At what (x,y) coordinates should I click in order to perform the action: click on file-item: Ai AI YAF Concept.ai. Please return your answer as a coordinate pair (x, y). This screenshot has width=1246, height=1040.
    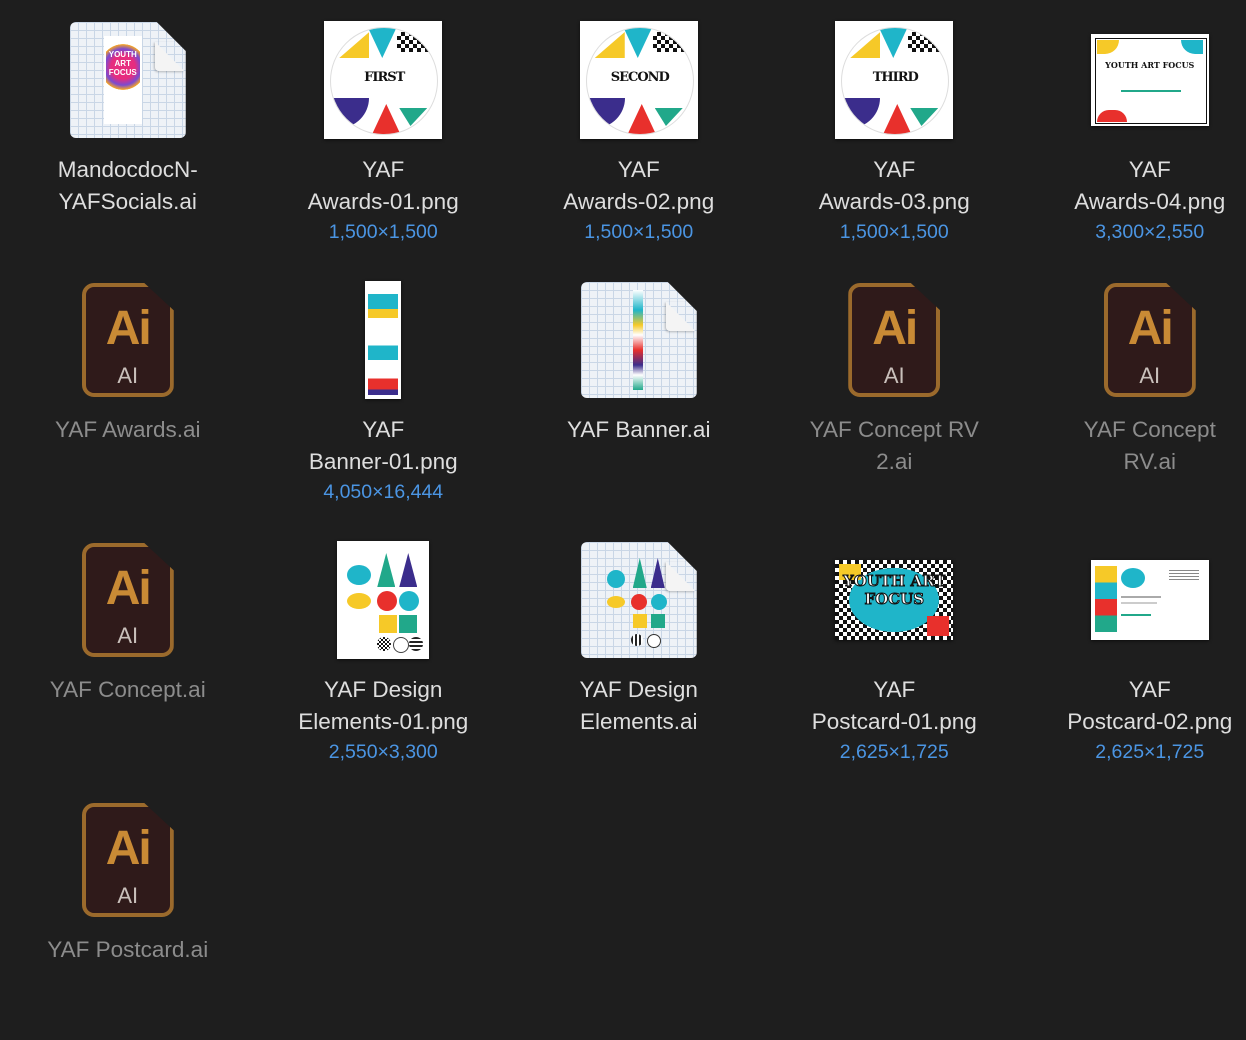
    Looking at the image, I should click on (128, 650).